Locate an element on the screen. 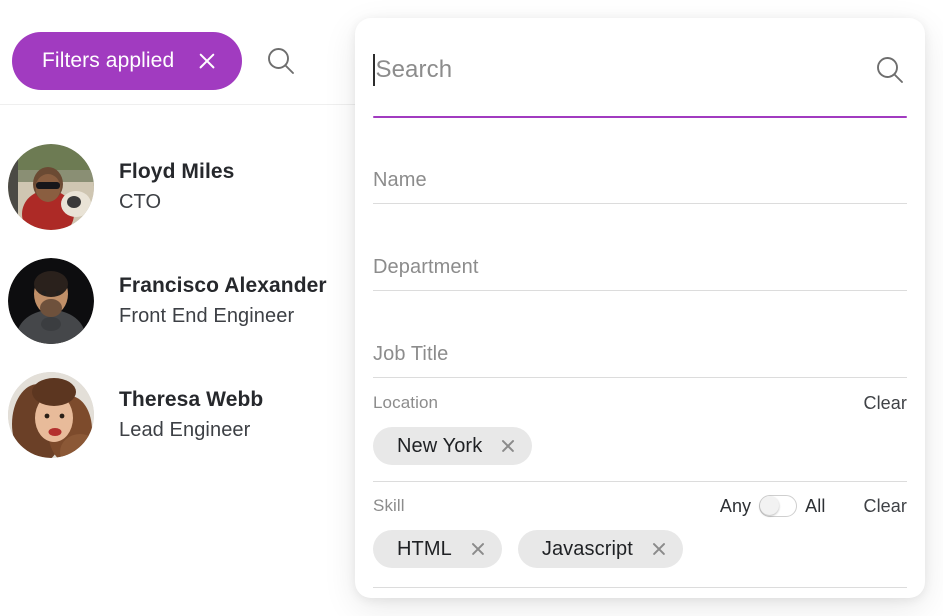 The height and width of the screenshot is (616, 943). skill-section: Skill Any All Clear HTML Javascript is located at coordinates (640, 540).